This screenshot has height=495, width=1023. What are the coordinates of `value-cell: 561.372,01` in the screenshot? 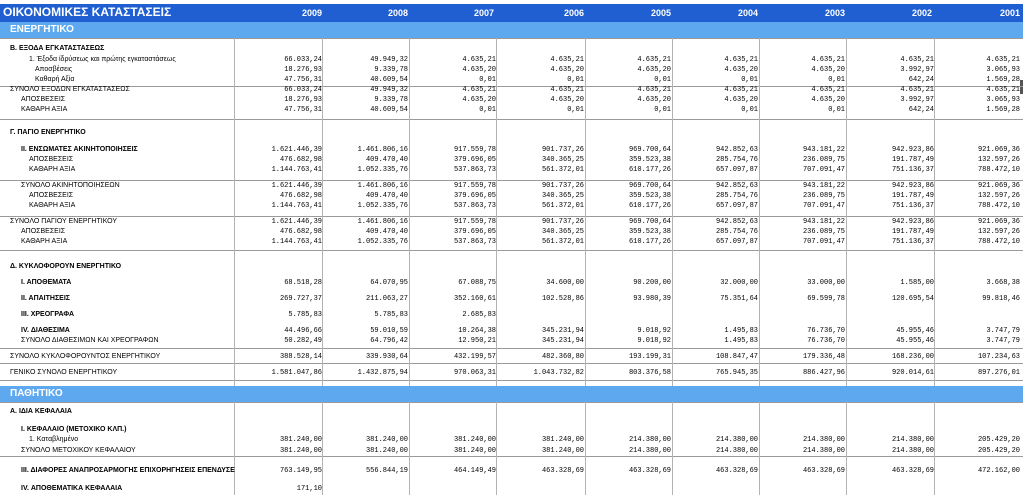 It's located at (541, 206).